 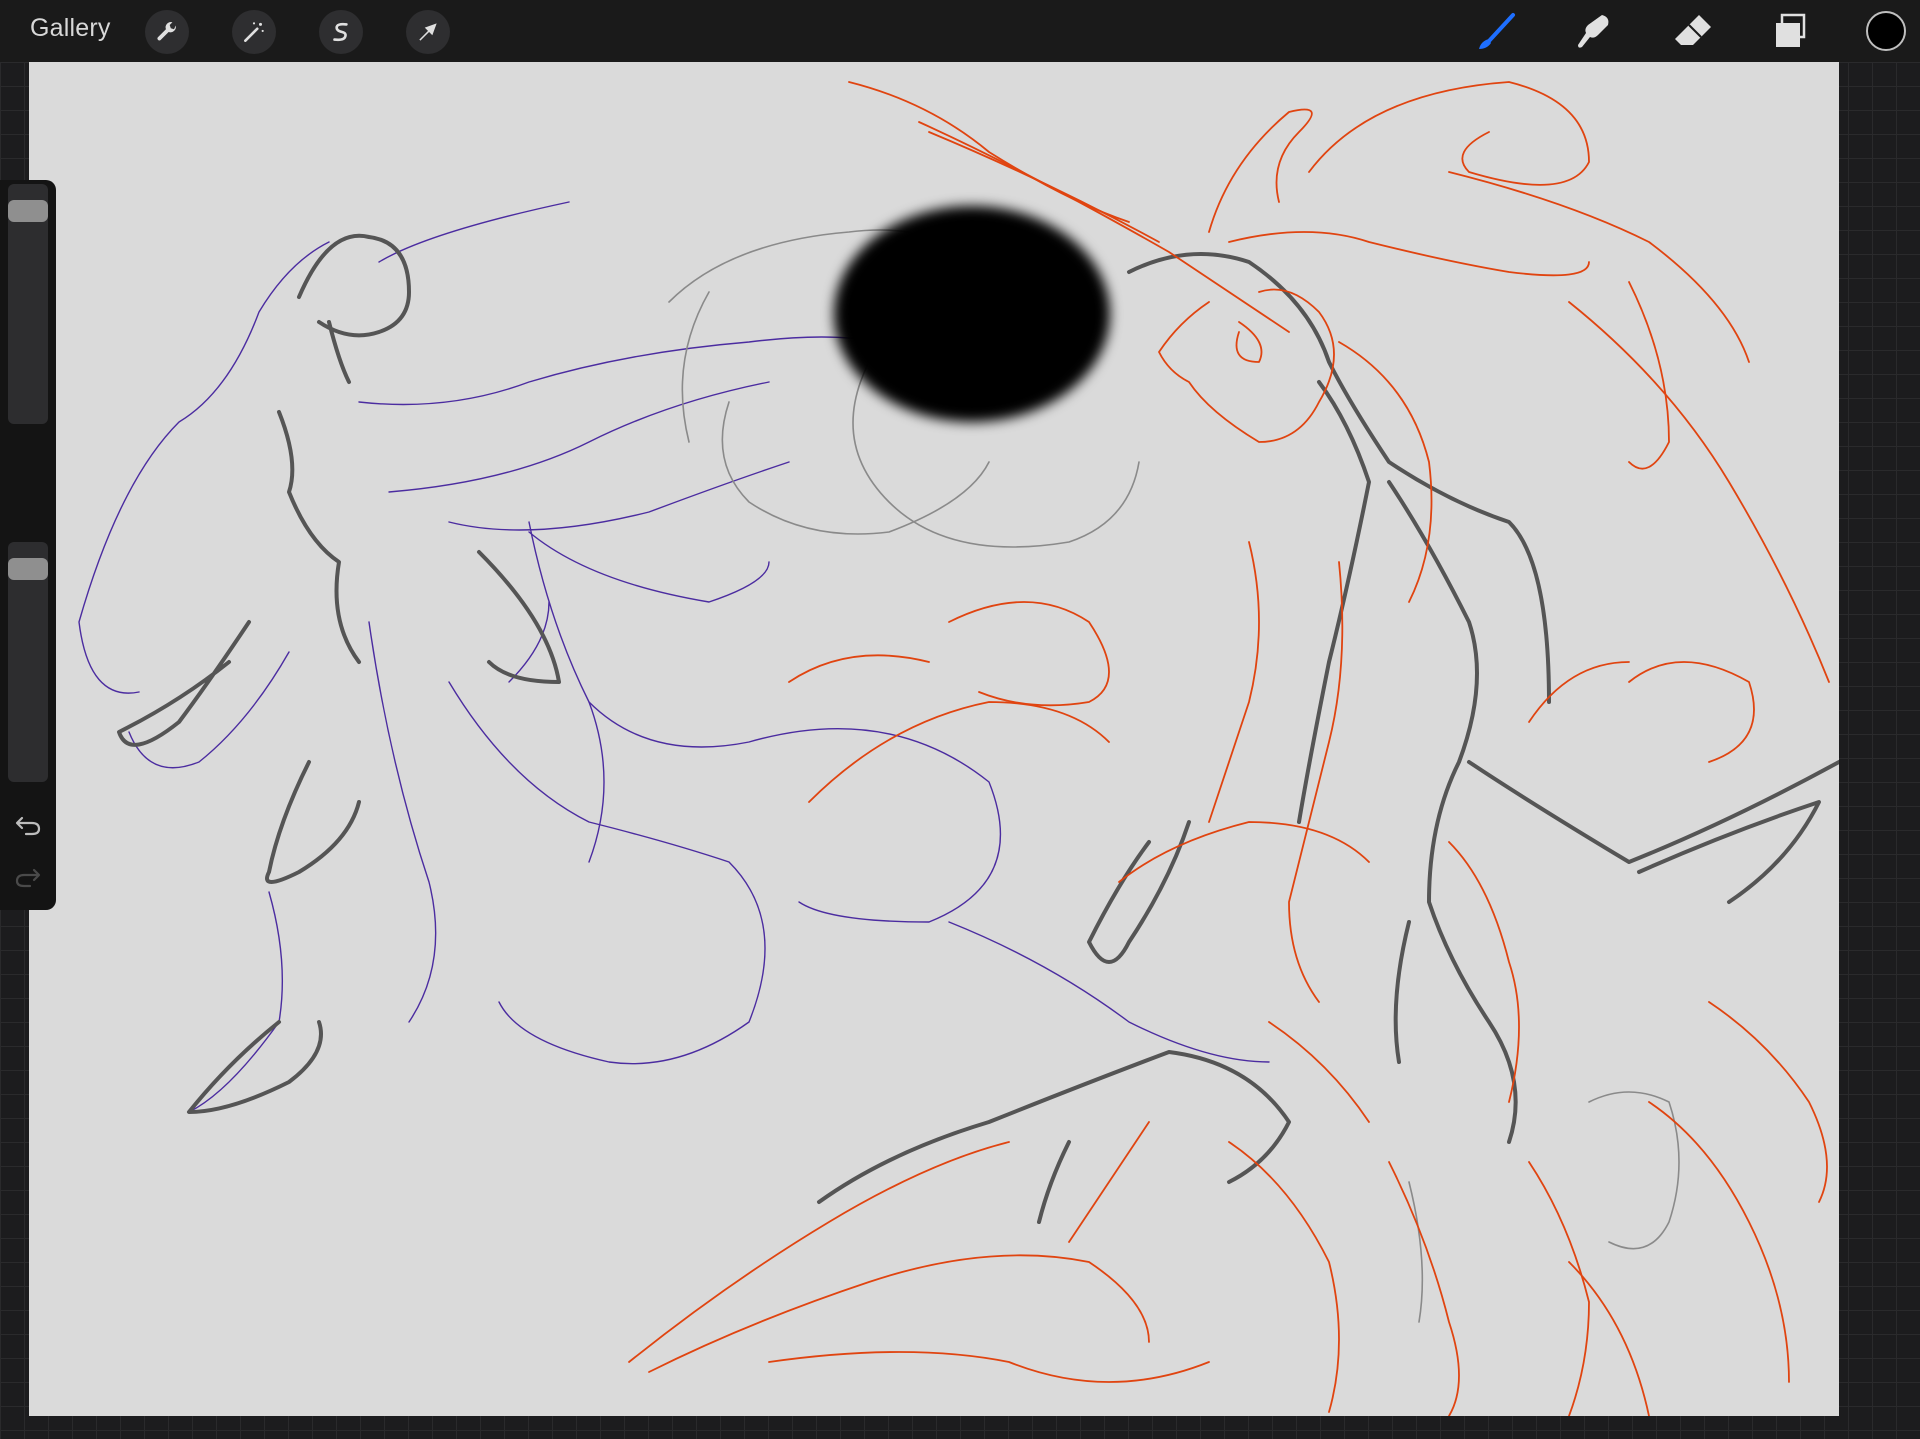 I want to click on brush-icon, so click(x=1497, y=31).